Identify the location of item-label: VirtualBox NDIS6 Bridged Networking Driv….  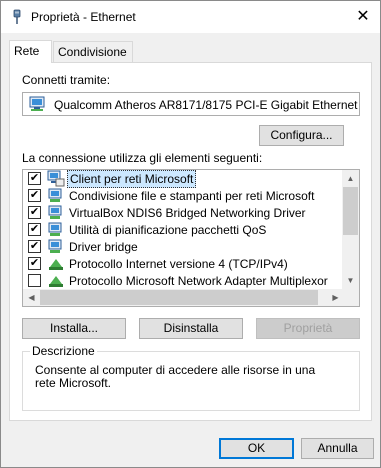
(187, 213).